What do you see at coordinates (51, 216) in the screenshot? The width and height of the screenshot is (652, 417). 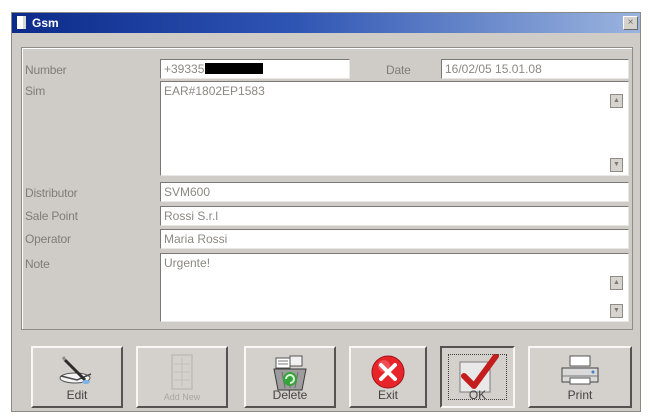 I see `sale-point-label: Sale Point` at bounding box center [51, 216].